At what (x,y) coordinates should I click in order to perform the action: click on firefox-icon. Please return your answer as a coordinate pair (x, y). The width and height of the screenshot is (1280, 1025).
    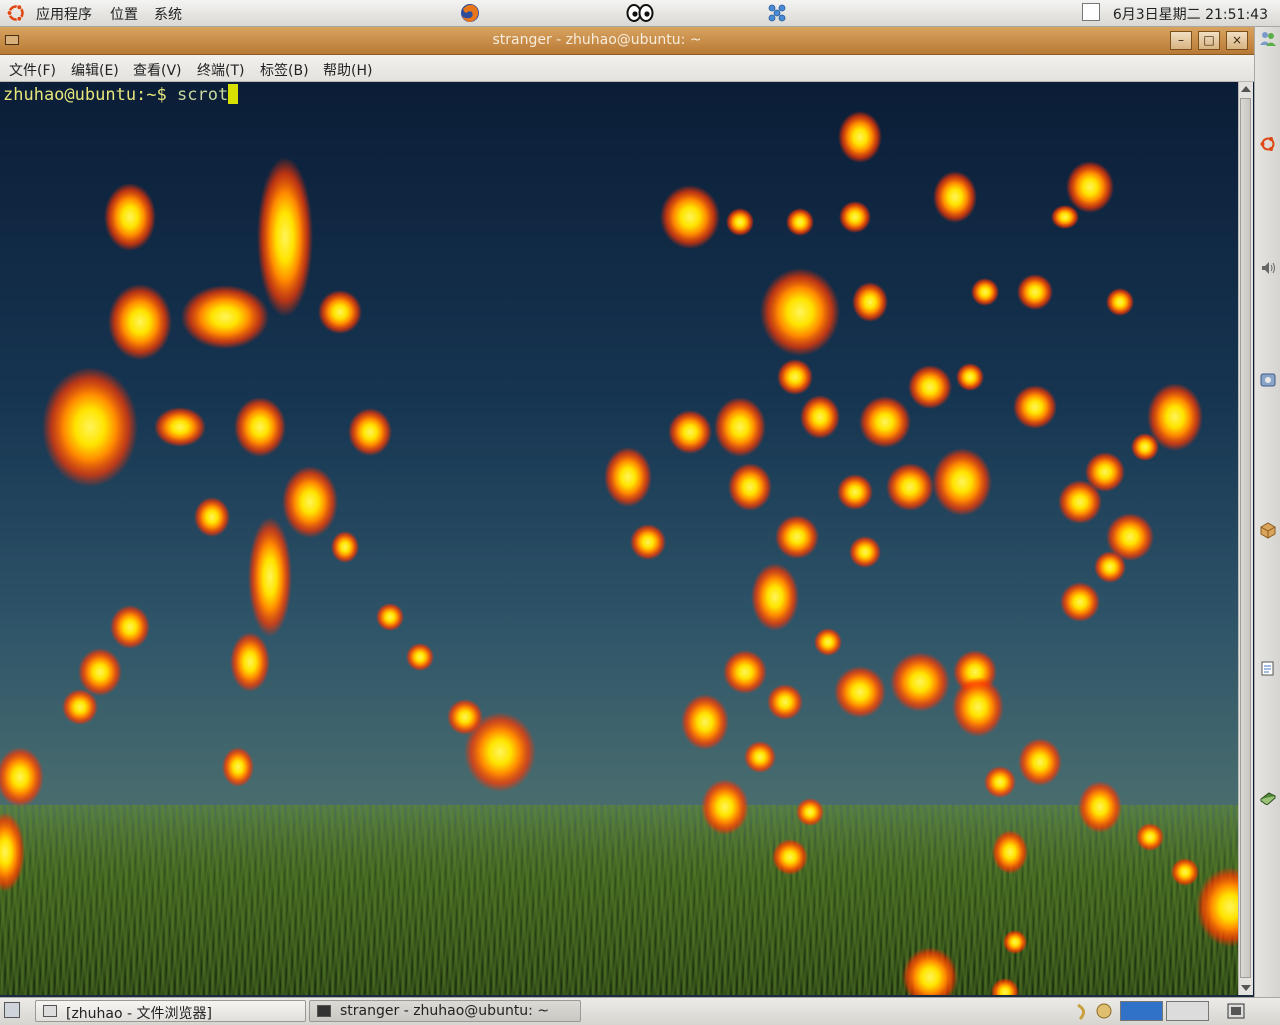
    Looking at the image, I should click on (470, 13).